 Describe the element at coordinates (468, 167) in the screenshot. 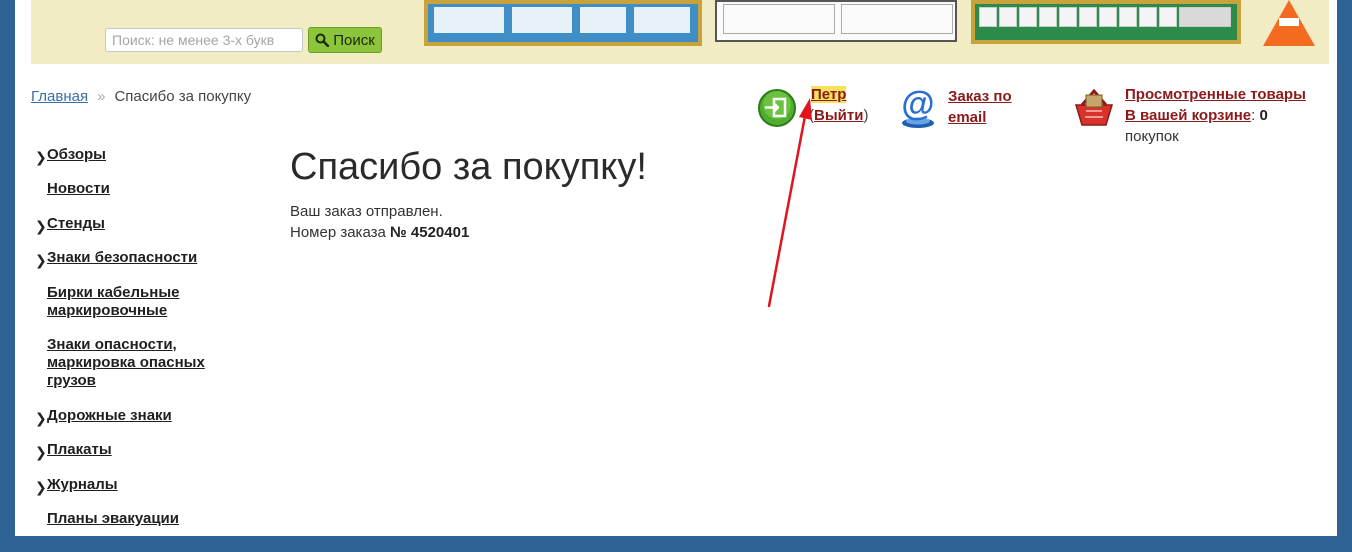

I see `page-title: Спасибо за покупку!` at that location.